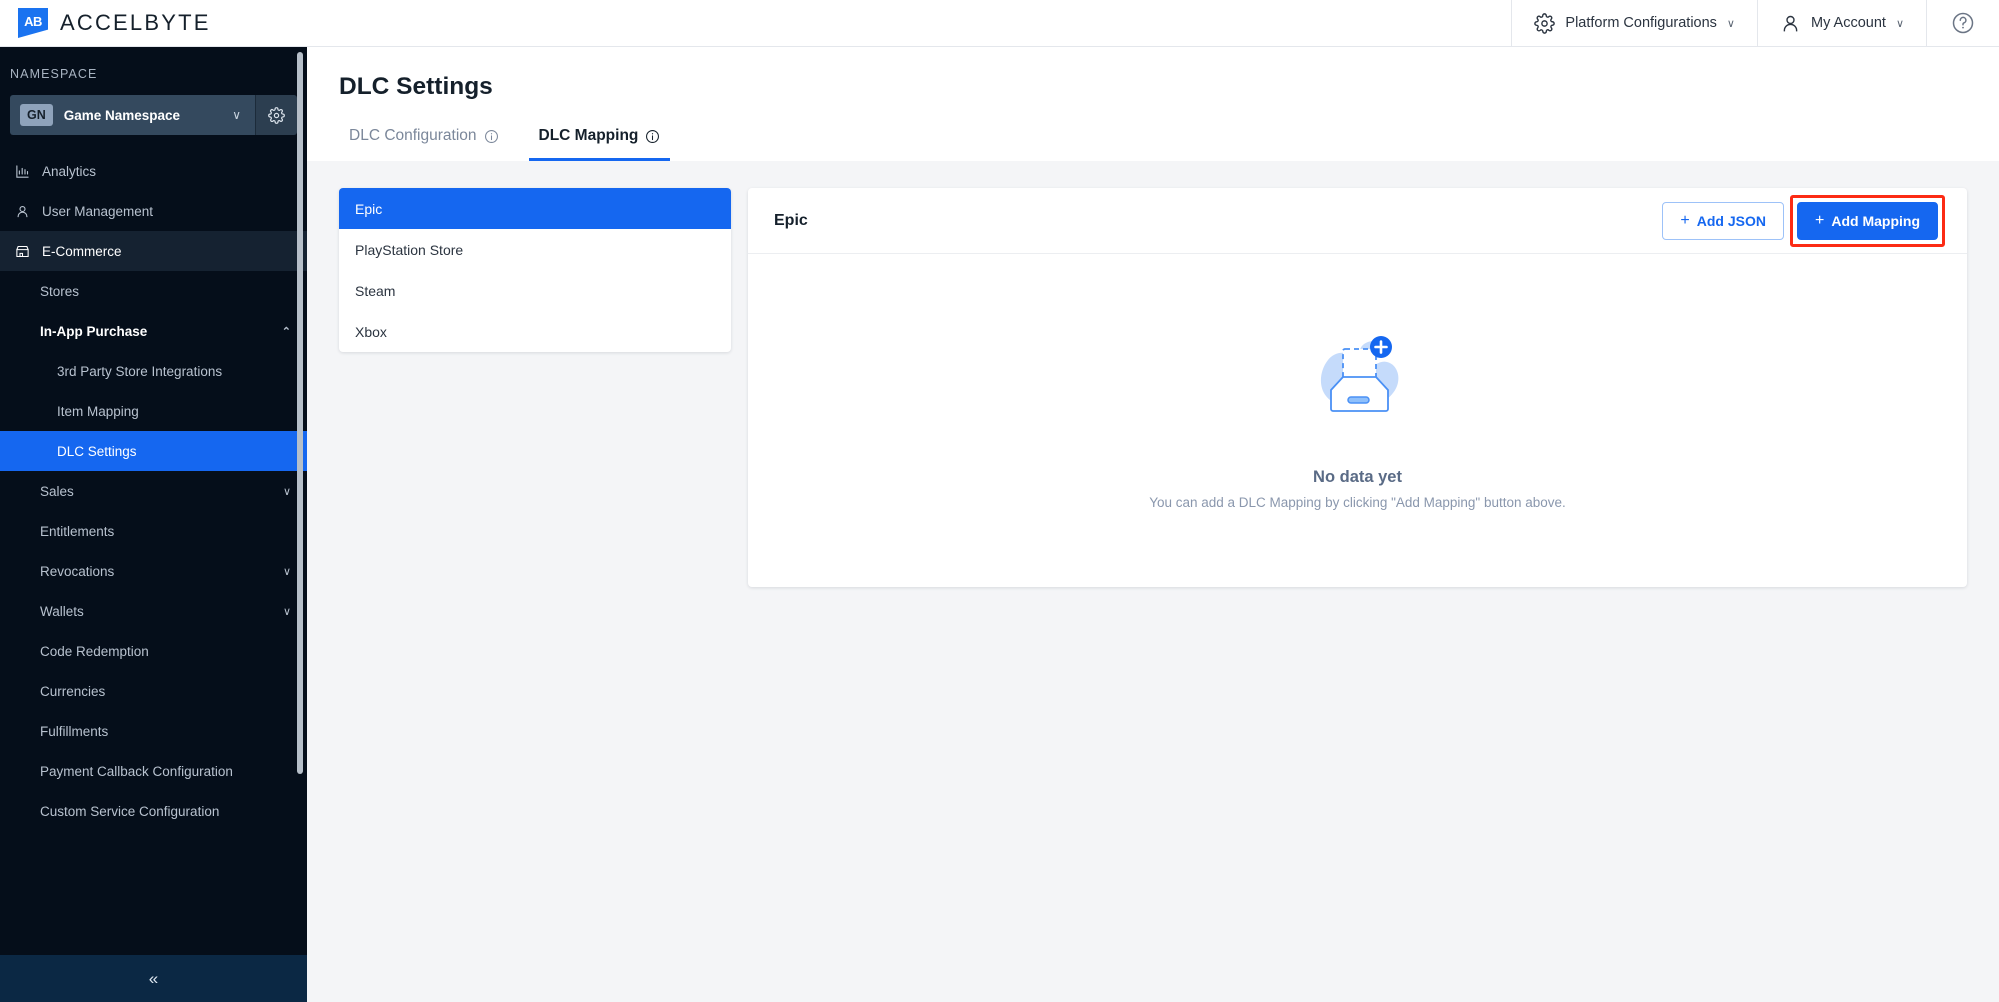  What do you see at coordinates (69, 171) in the screenshot?
I see `sidebar-item-label: Analytics` at bounding box center [69, 171].